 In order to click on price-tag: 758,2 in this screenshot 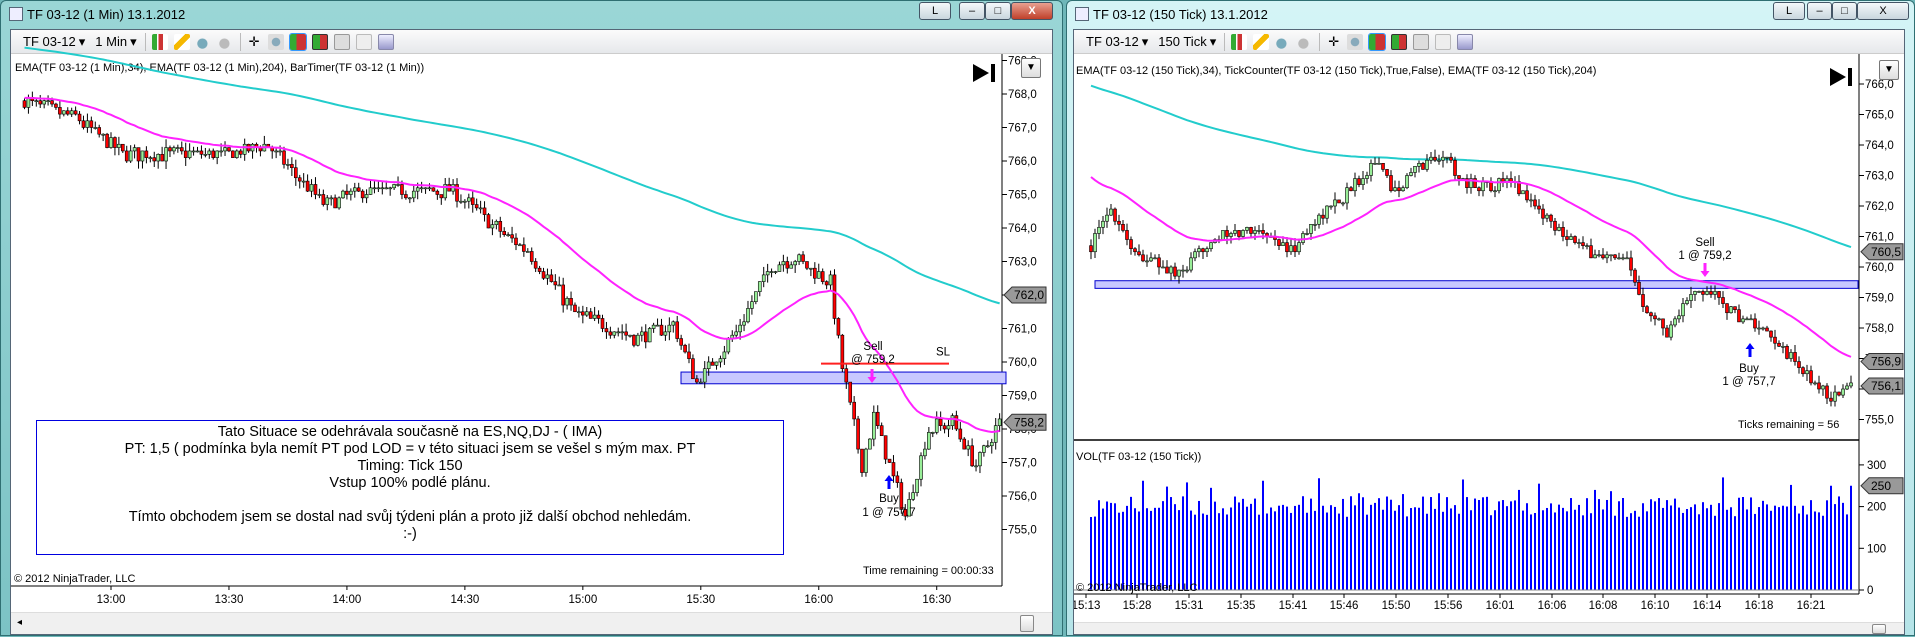, I will do `click(1029, 422)`.